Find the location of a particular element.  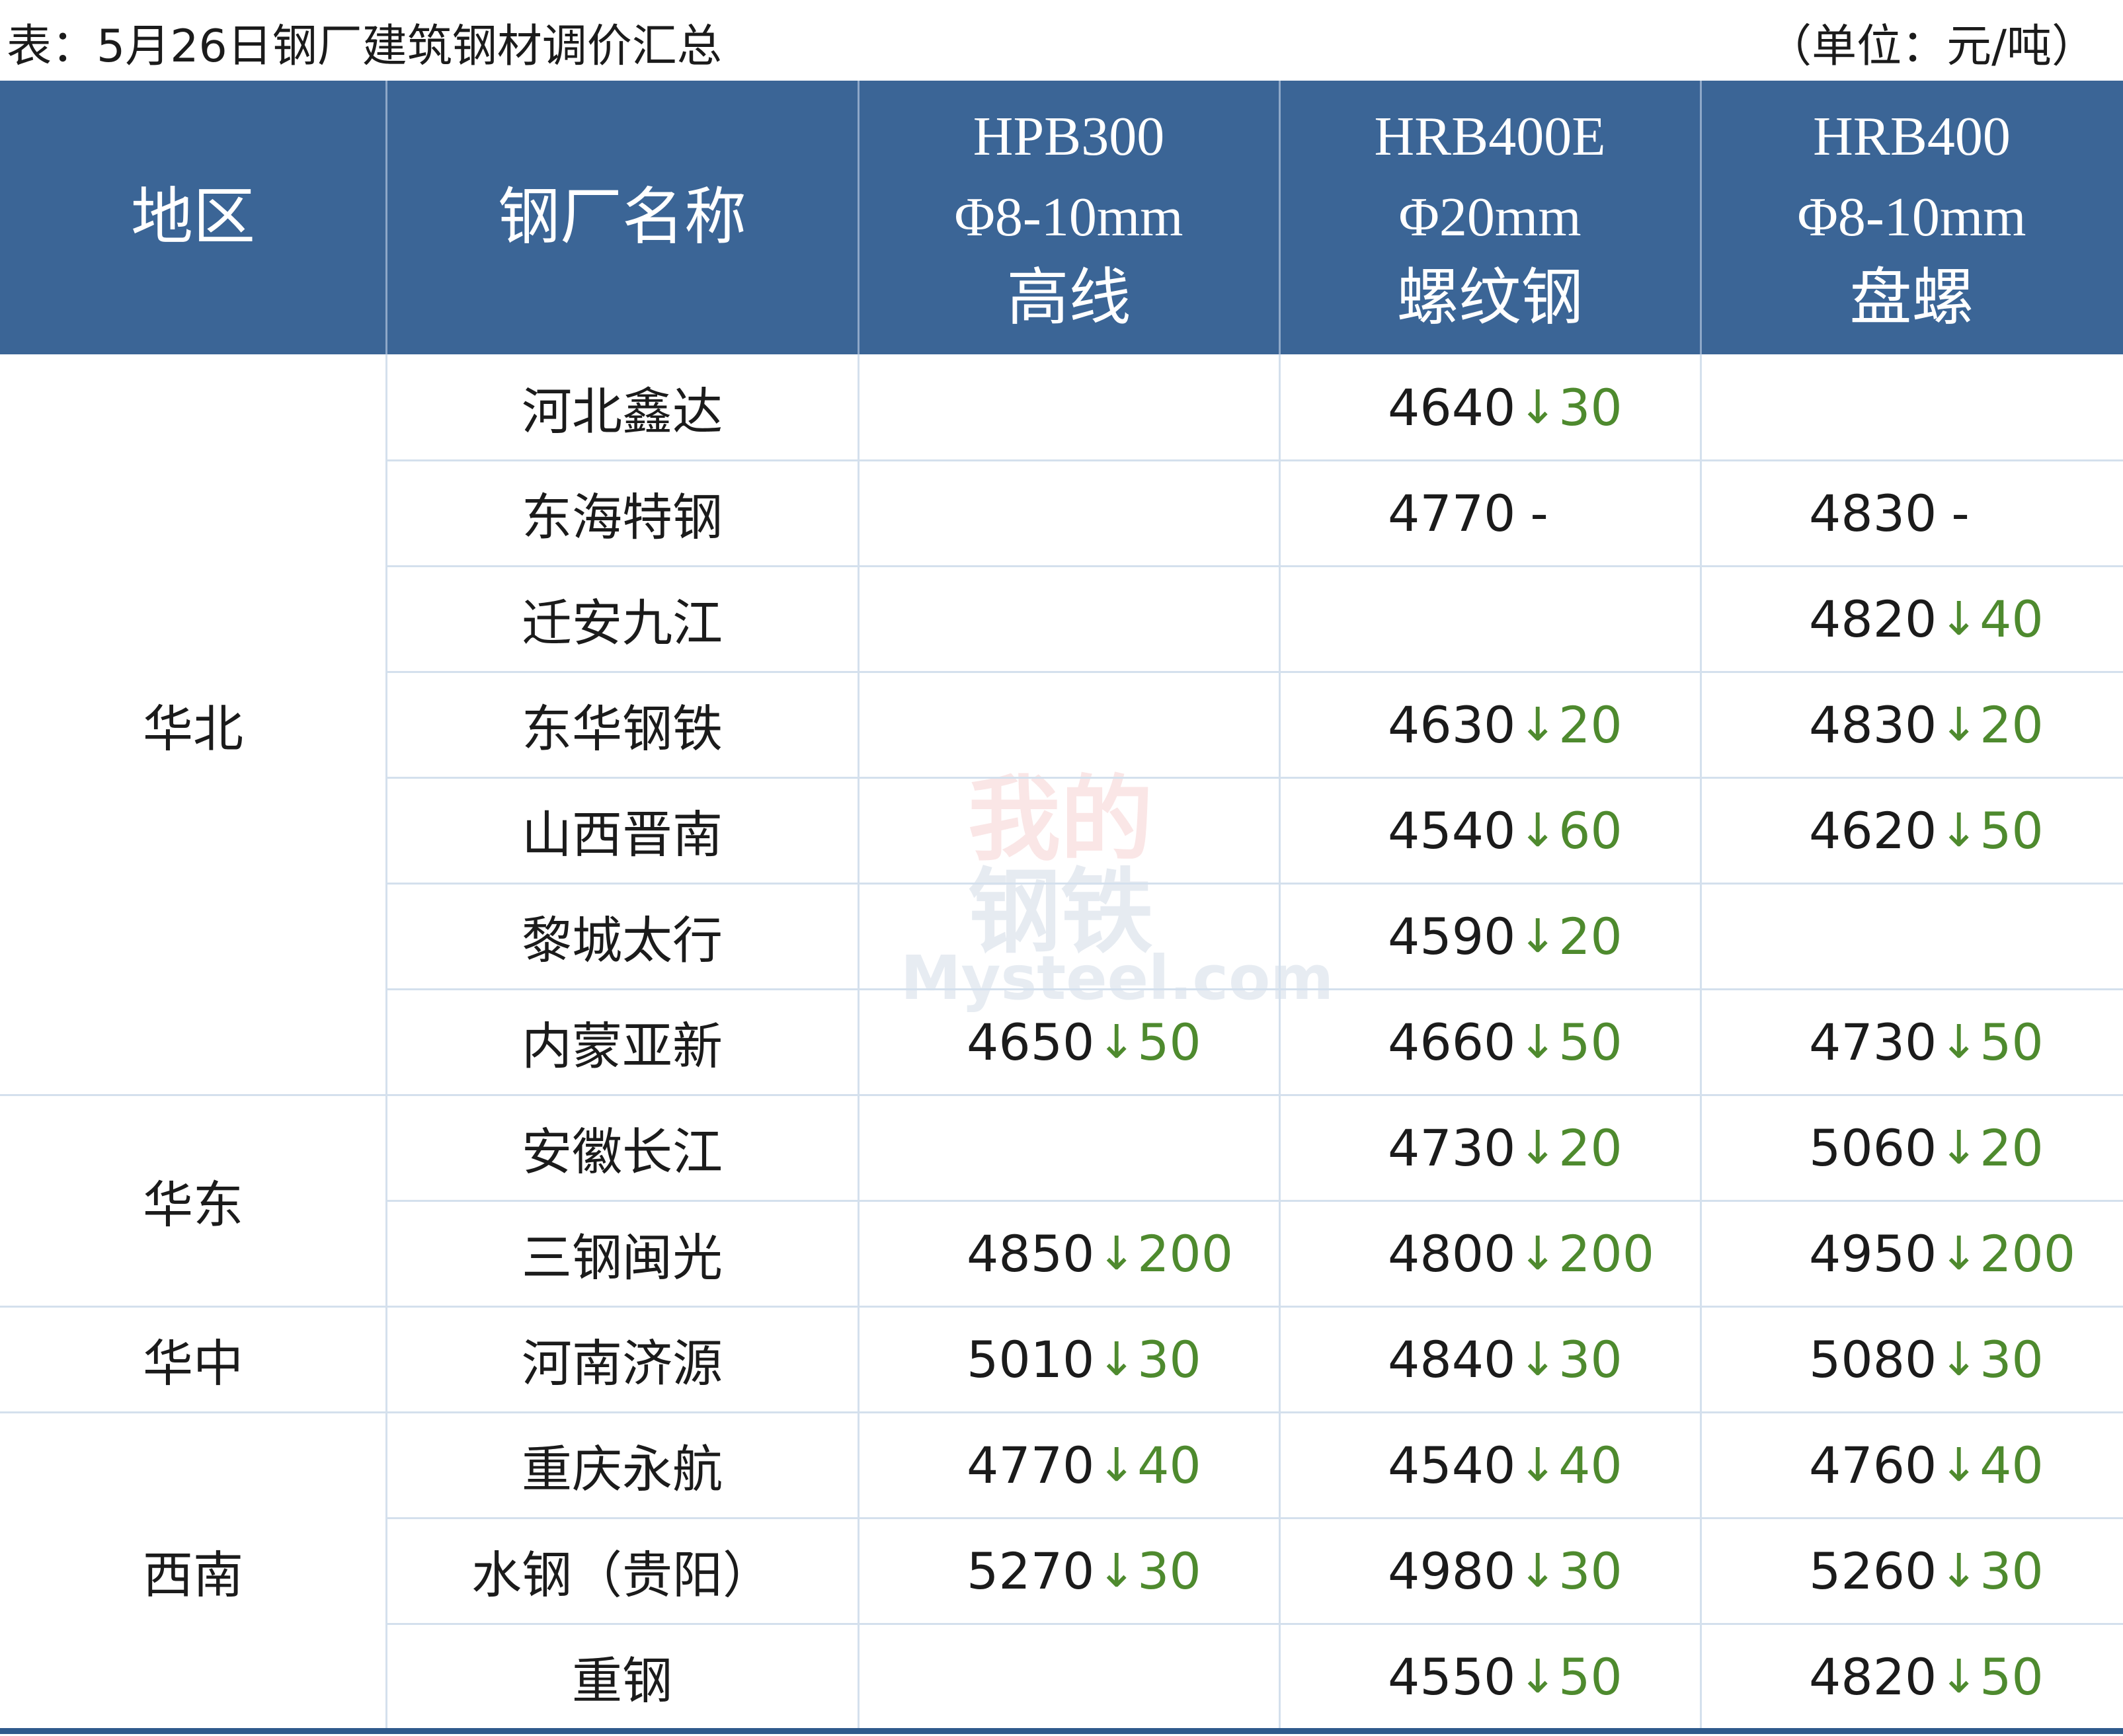

mill-cell: 三钢闽光 is located at coordinates (622, 1254).